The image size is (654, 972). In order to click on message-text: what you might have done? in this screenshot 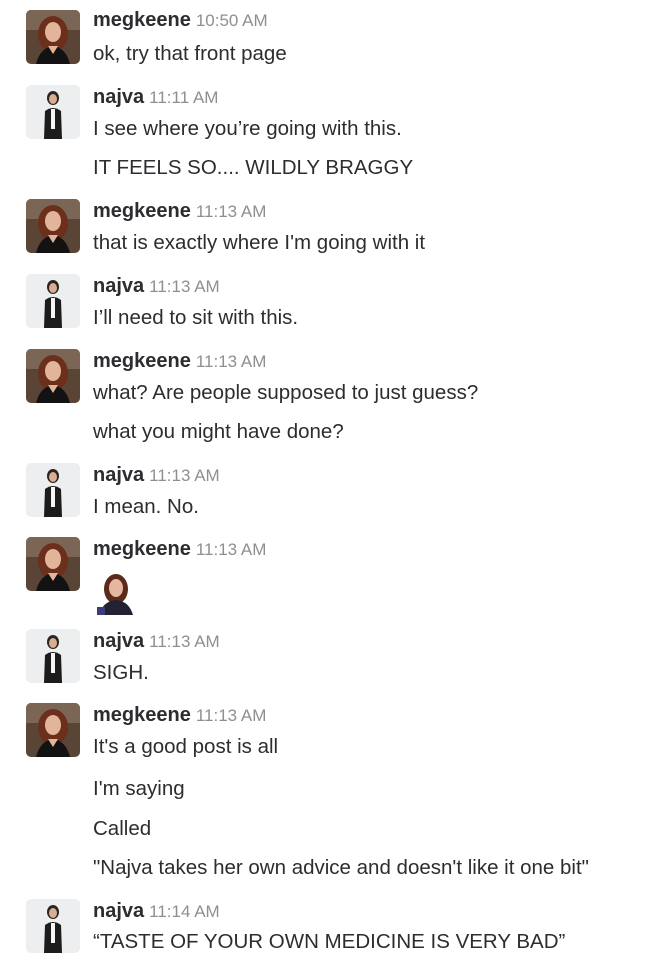, I will do `click(218, 431)`.